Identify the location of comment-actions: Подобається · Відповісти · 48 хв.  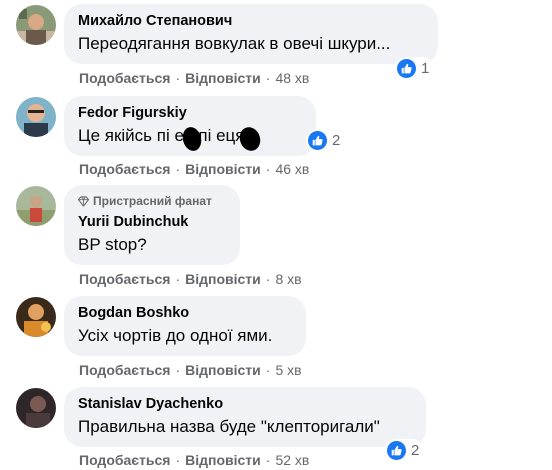
(194, 78).